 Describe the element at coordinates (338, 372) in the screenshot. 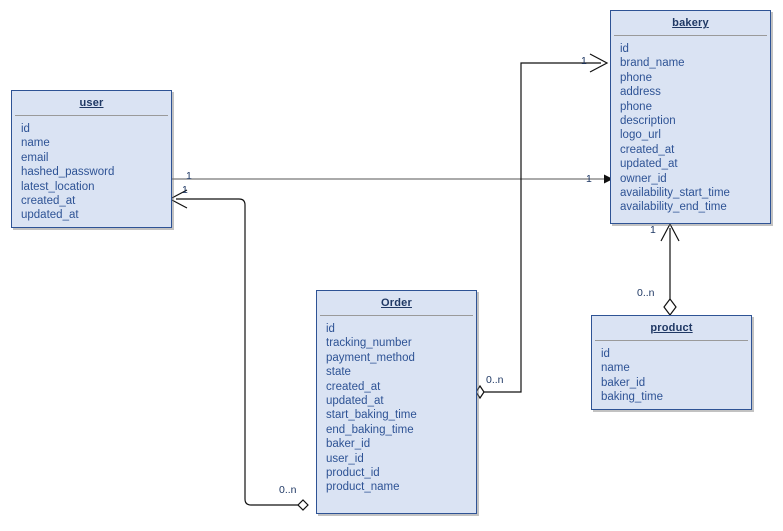

I see `attribute-row: state` at that location.